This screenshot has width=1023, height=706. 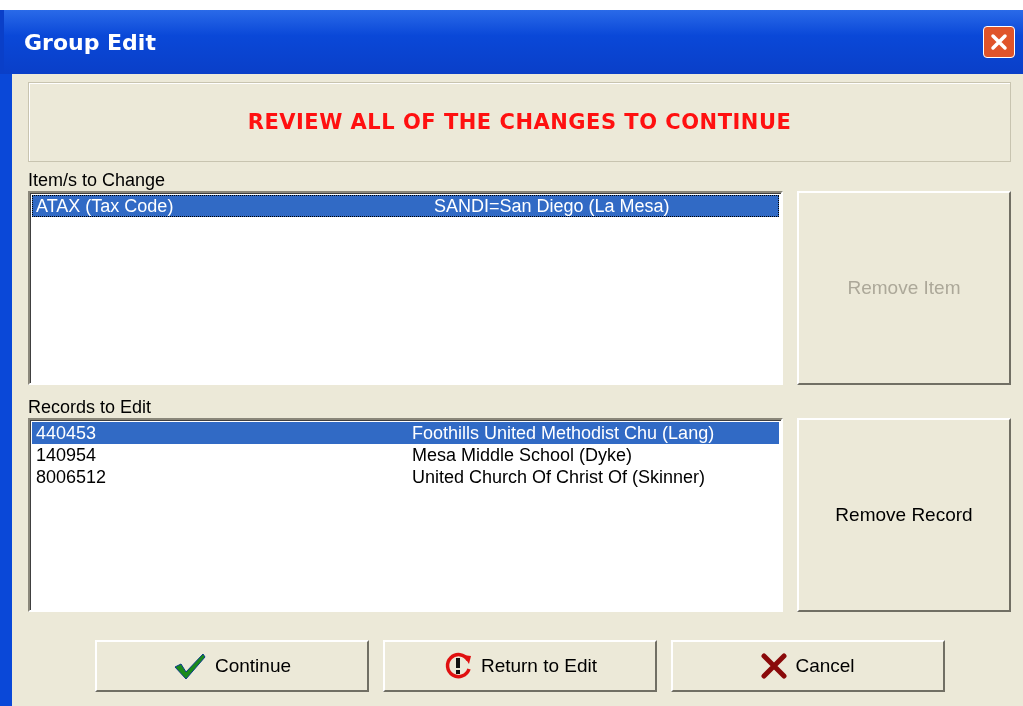 I want to click on close-button, so click(x=999, y=42).